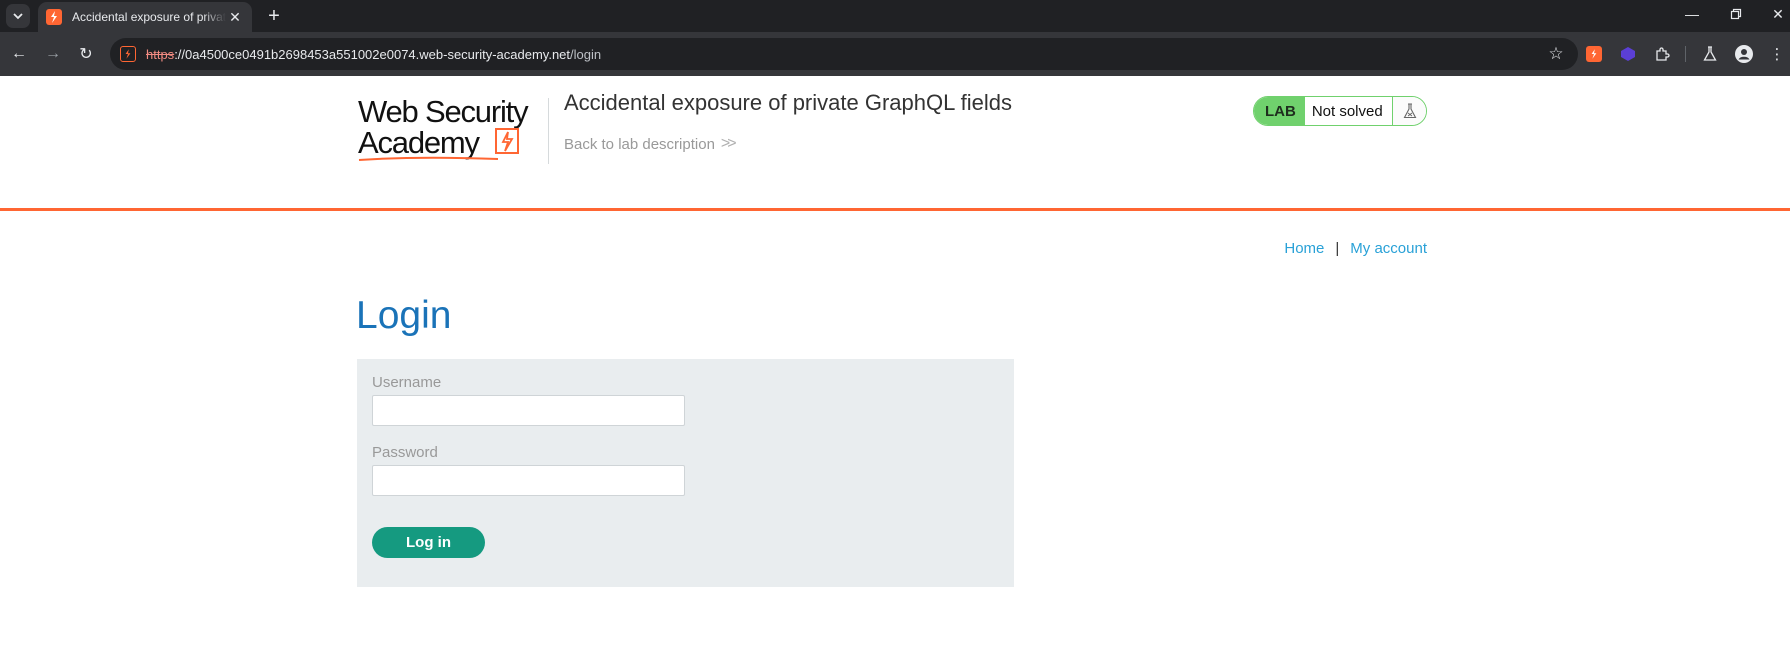 The height and width of the screenshot is (654, 1790). What do you see at coordinates (428, 158) in the screenshot?
I see `logo-swoosh` at bounding box center [428, 158].